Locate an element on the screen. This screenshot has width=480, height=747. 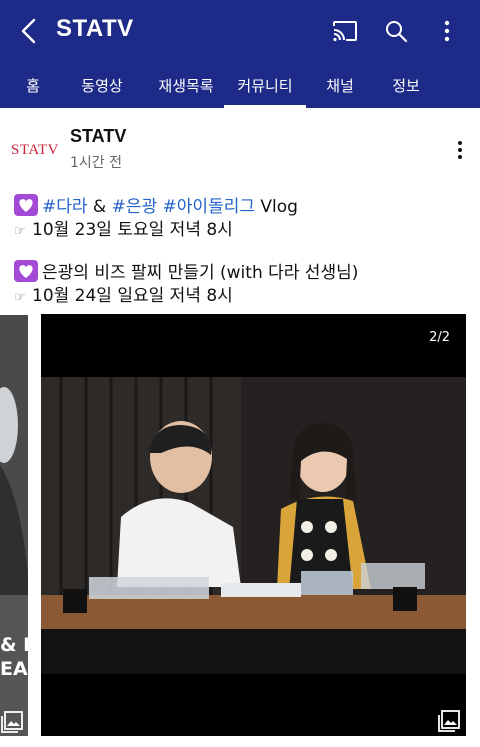
cast-icon is located at coordinates (345, 31).